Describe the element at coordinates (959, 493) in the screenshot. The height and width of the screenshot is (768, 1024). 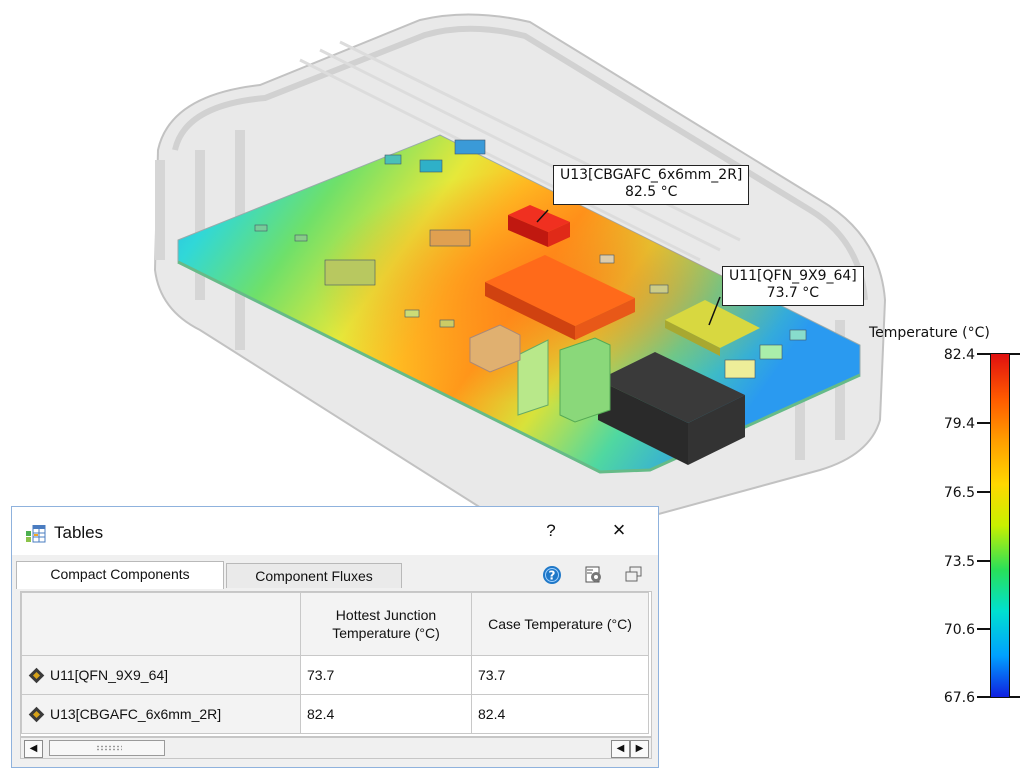
I see `legend-label: 76.5` at that location.